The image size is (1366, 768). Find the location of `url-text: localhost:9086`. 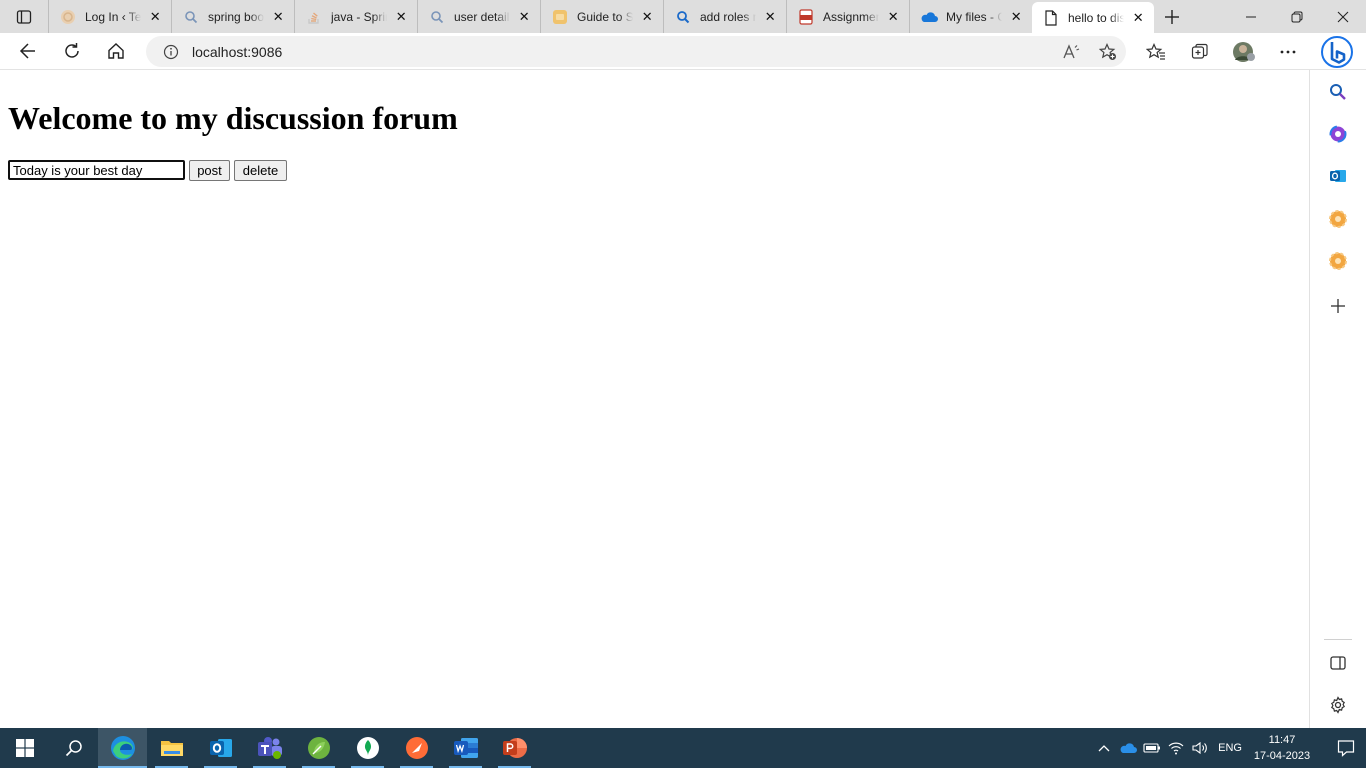

url-text: localhost:9086 is located at coordinates (237, 52).